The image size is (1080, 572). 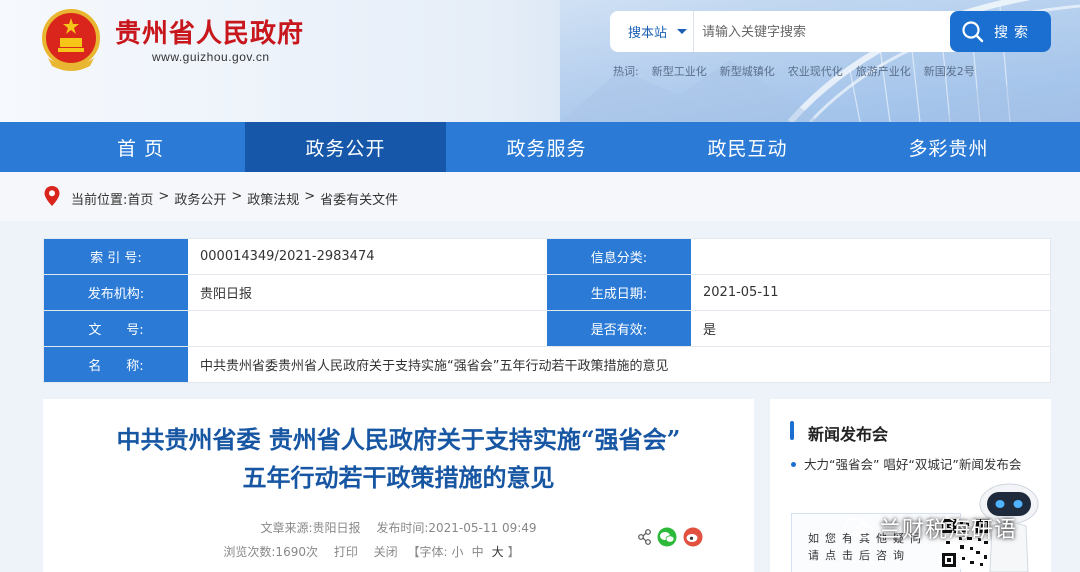 I want to click on article-source: 文章来源:贵阳日报, so click(x=310, y=528).